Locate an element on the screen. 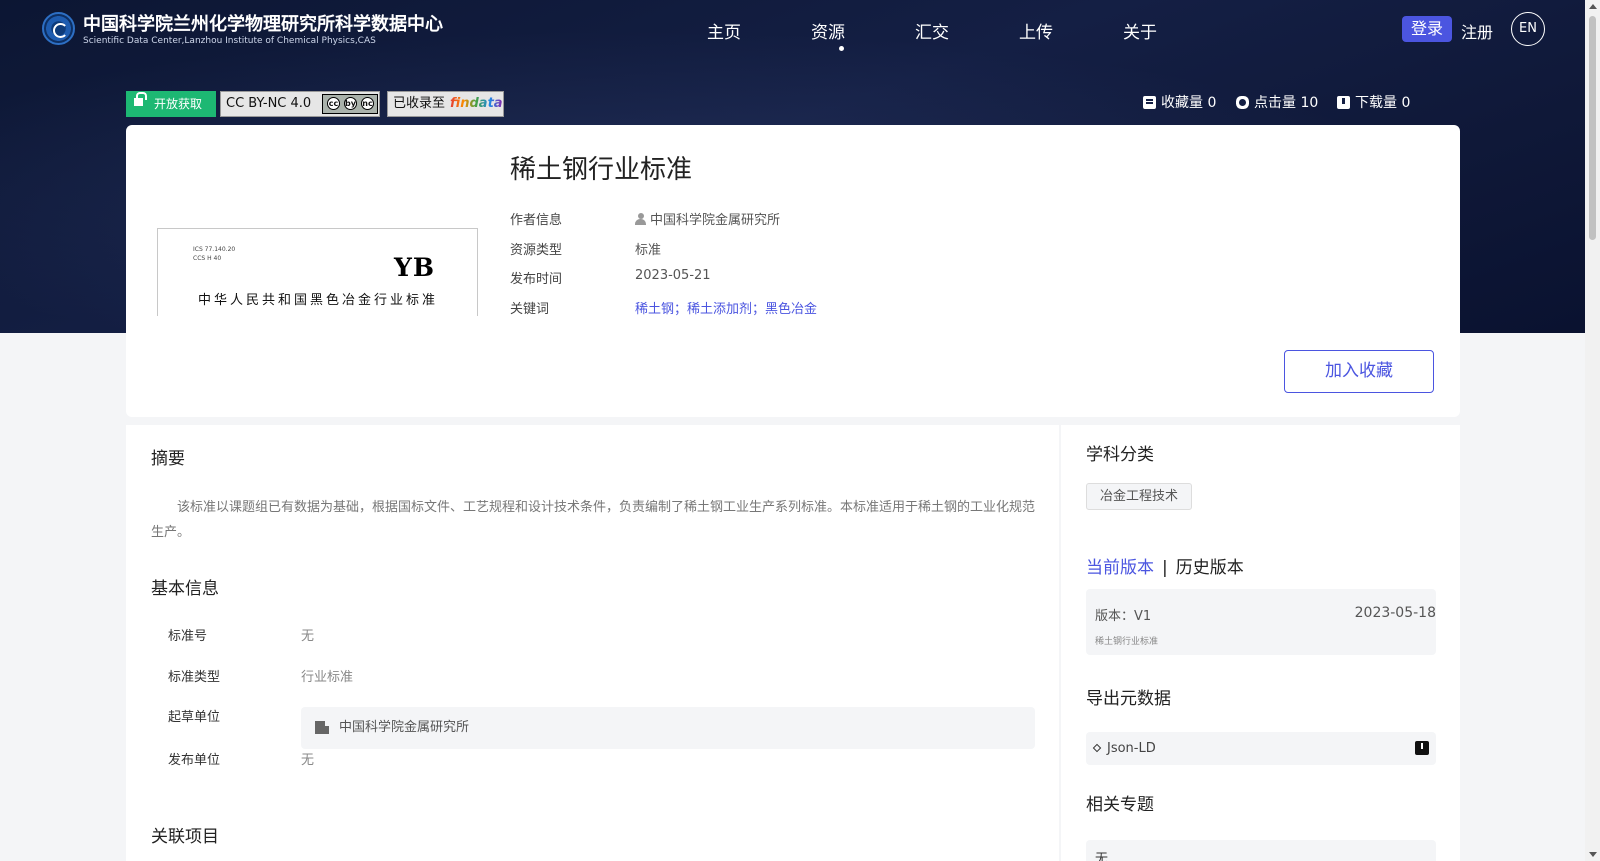  person-icon is located at coordinates (640, 219).